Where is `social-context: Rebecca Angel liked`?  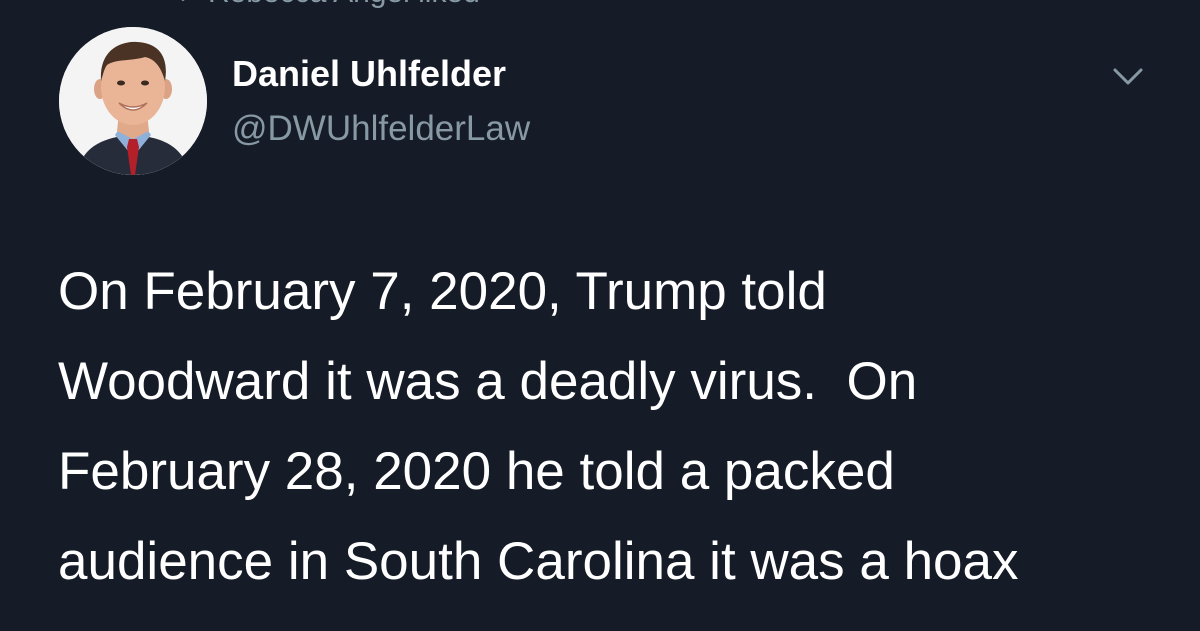
social-context: Rebecca Angel liked is located at coordinates (326, 4).